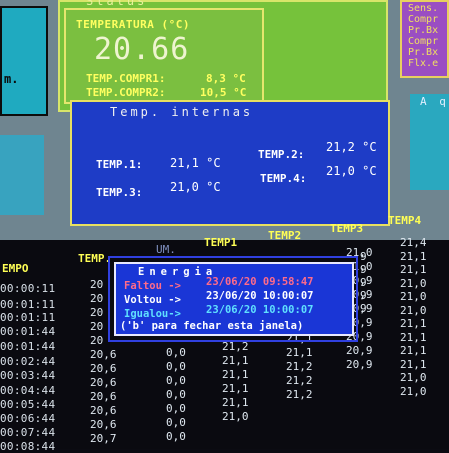 The image size is (449, 453). Describe the element at coordinates (413, 242) in the screenshot. I see `cell-temp4: 21,4` at that location.